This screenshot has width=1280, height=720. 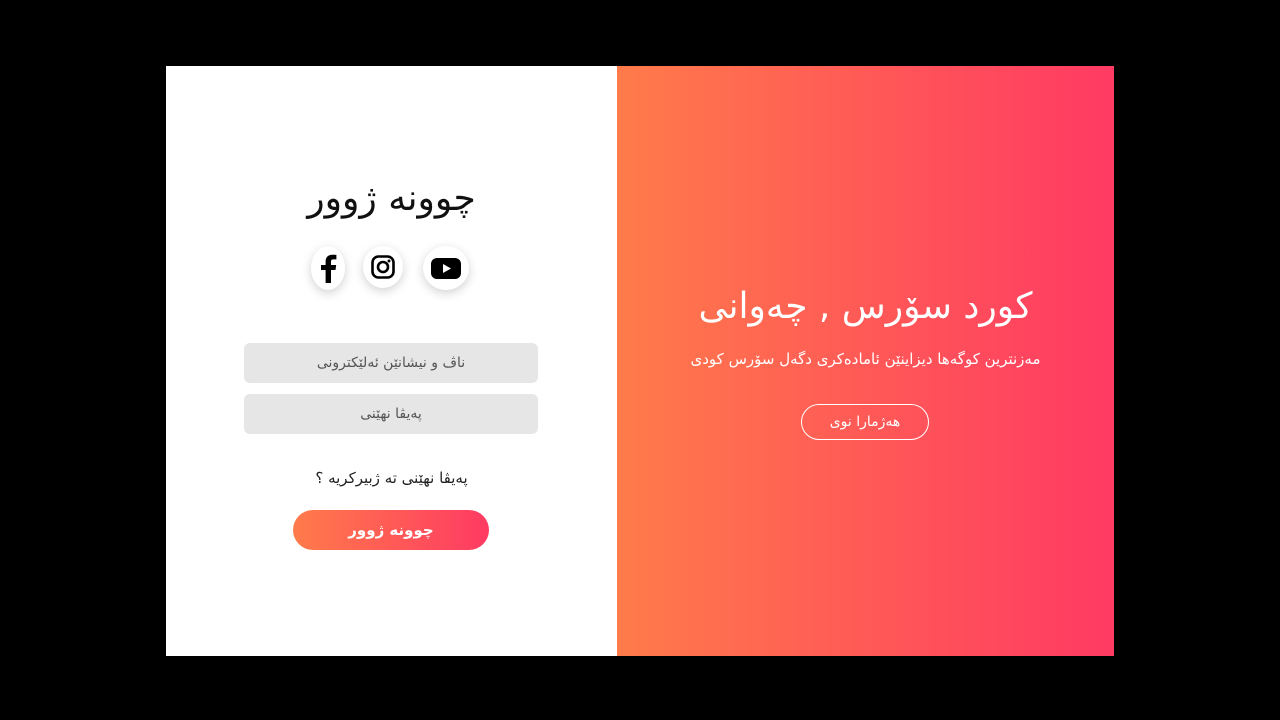 I want to click on facebook-button, so click(x=328, y=268).